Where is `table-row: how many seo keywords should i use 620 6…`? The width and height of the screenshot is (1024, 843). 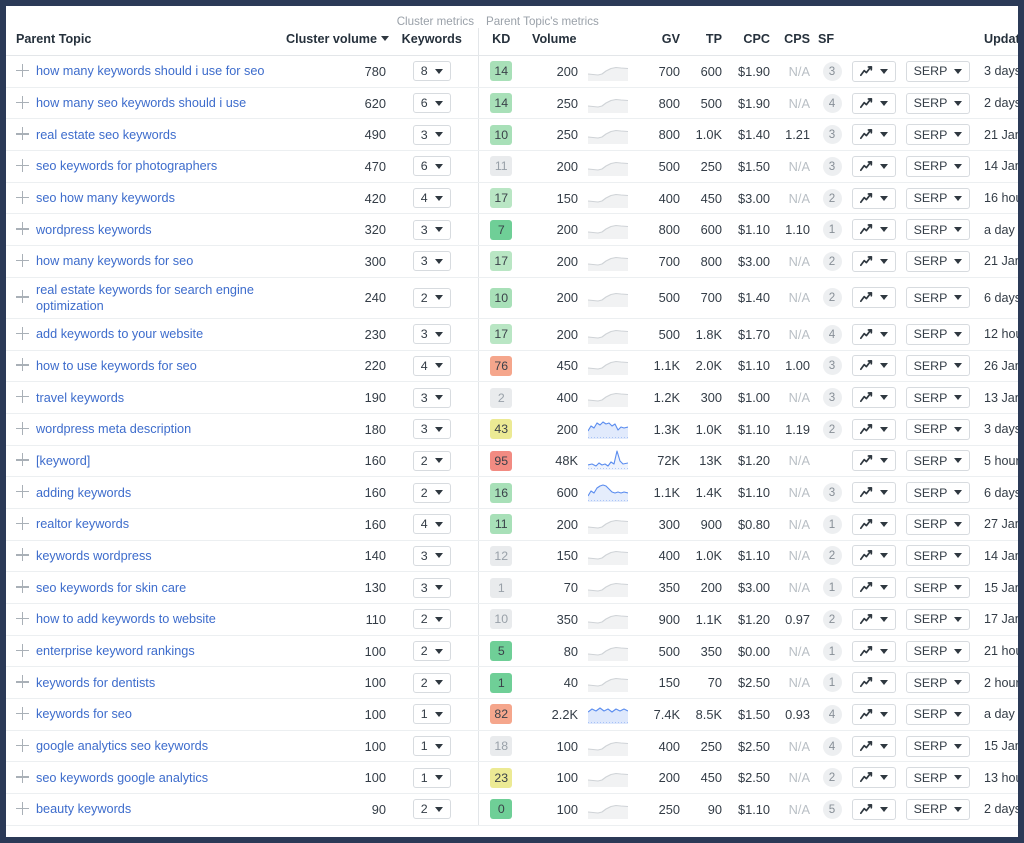
table-row: how many seo keywords should i use 620 6… is located at coordinates (512, 103).